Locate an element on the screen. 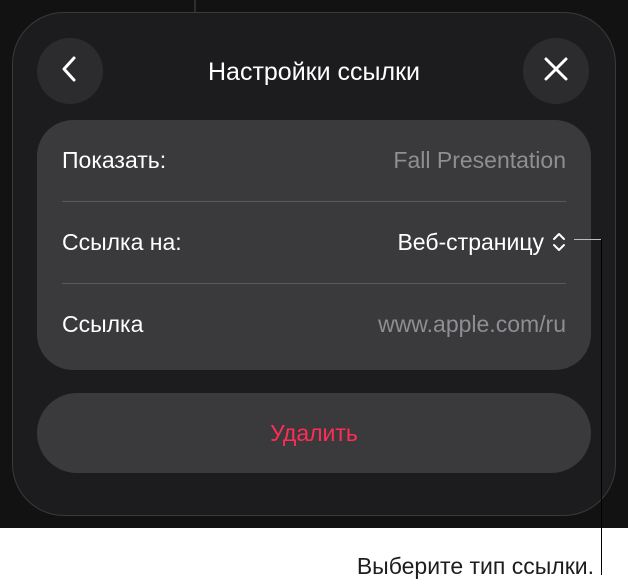  callout-leader-horizontal is located at coordinates (588, 239).